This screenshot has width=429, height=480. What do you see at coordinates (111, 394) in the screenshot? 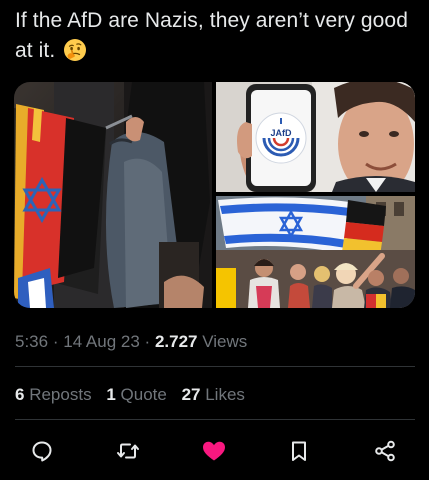
I see `quotes-count: 1` at bounding box center [111, 394].